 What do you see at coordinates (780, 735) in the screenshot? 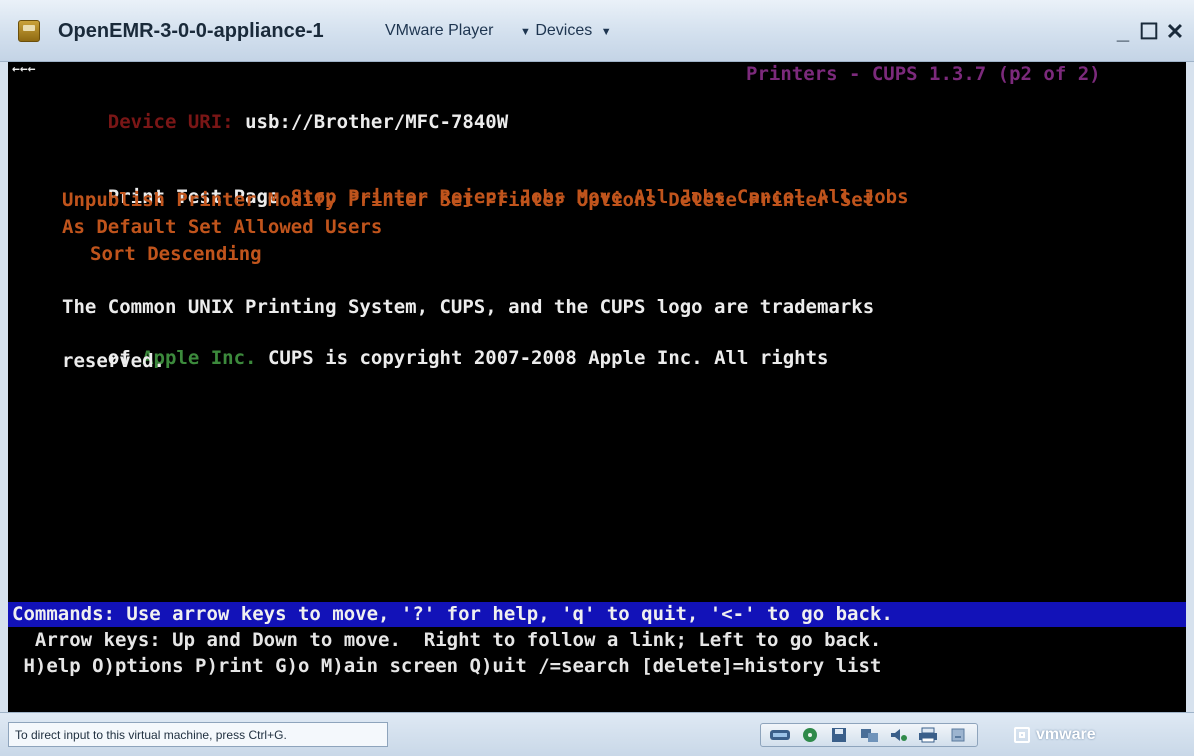
I see `network-icon` at bounding box center [780, 735].